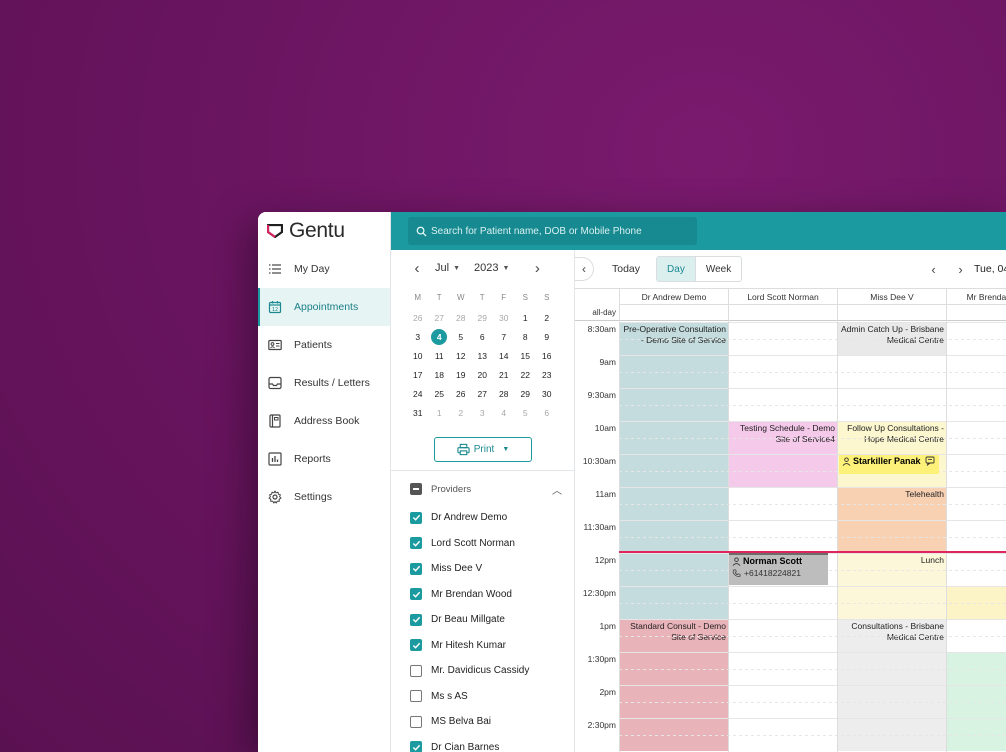 The height and width of the screenshot is (752, 1006). I want to click on calendar-day: 9, so click(547, 336).